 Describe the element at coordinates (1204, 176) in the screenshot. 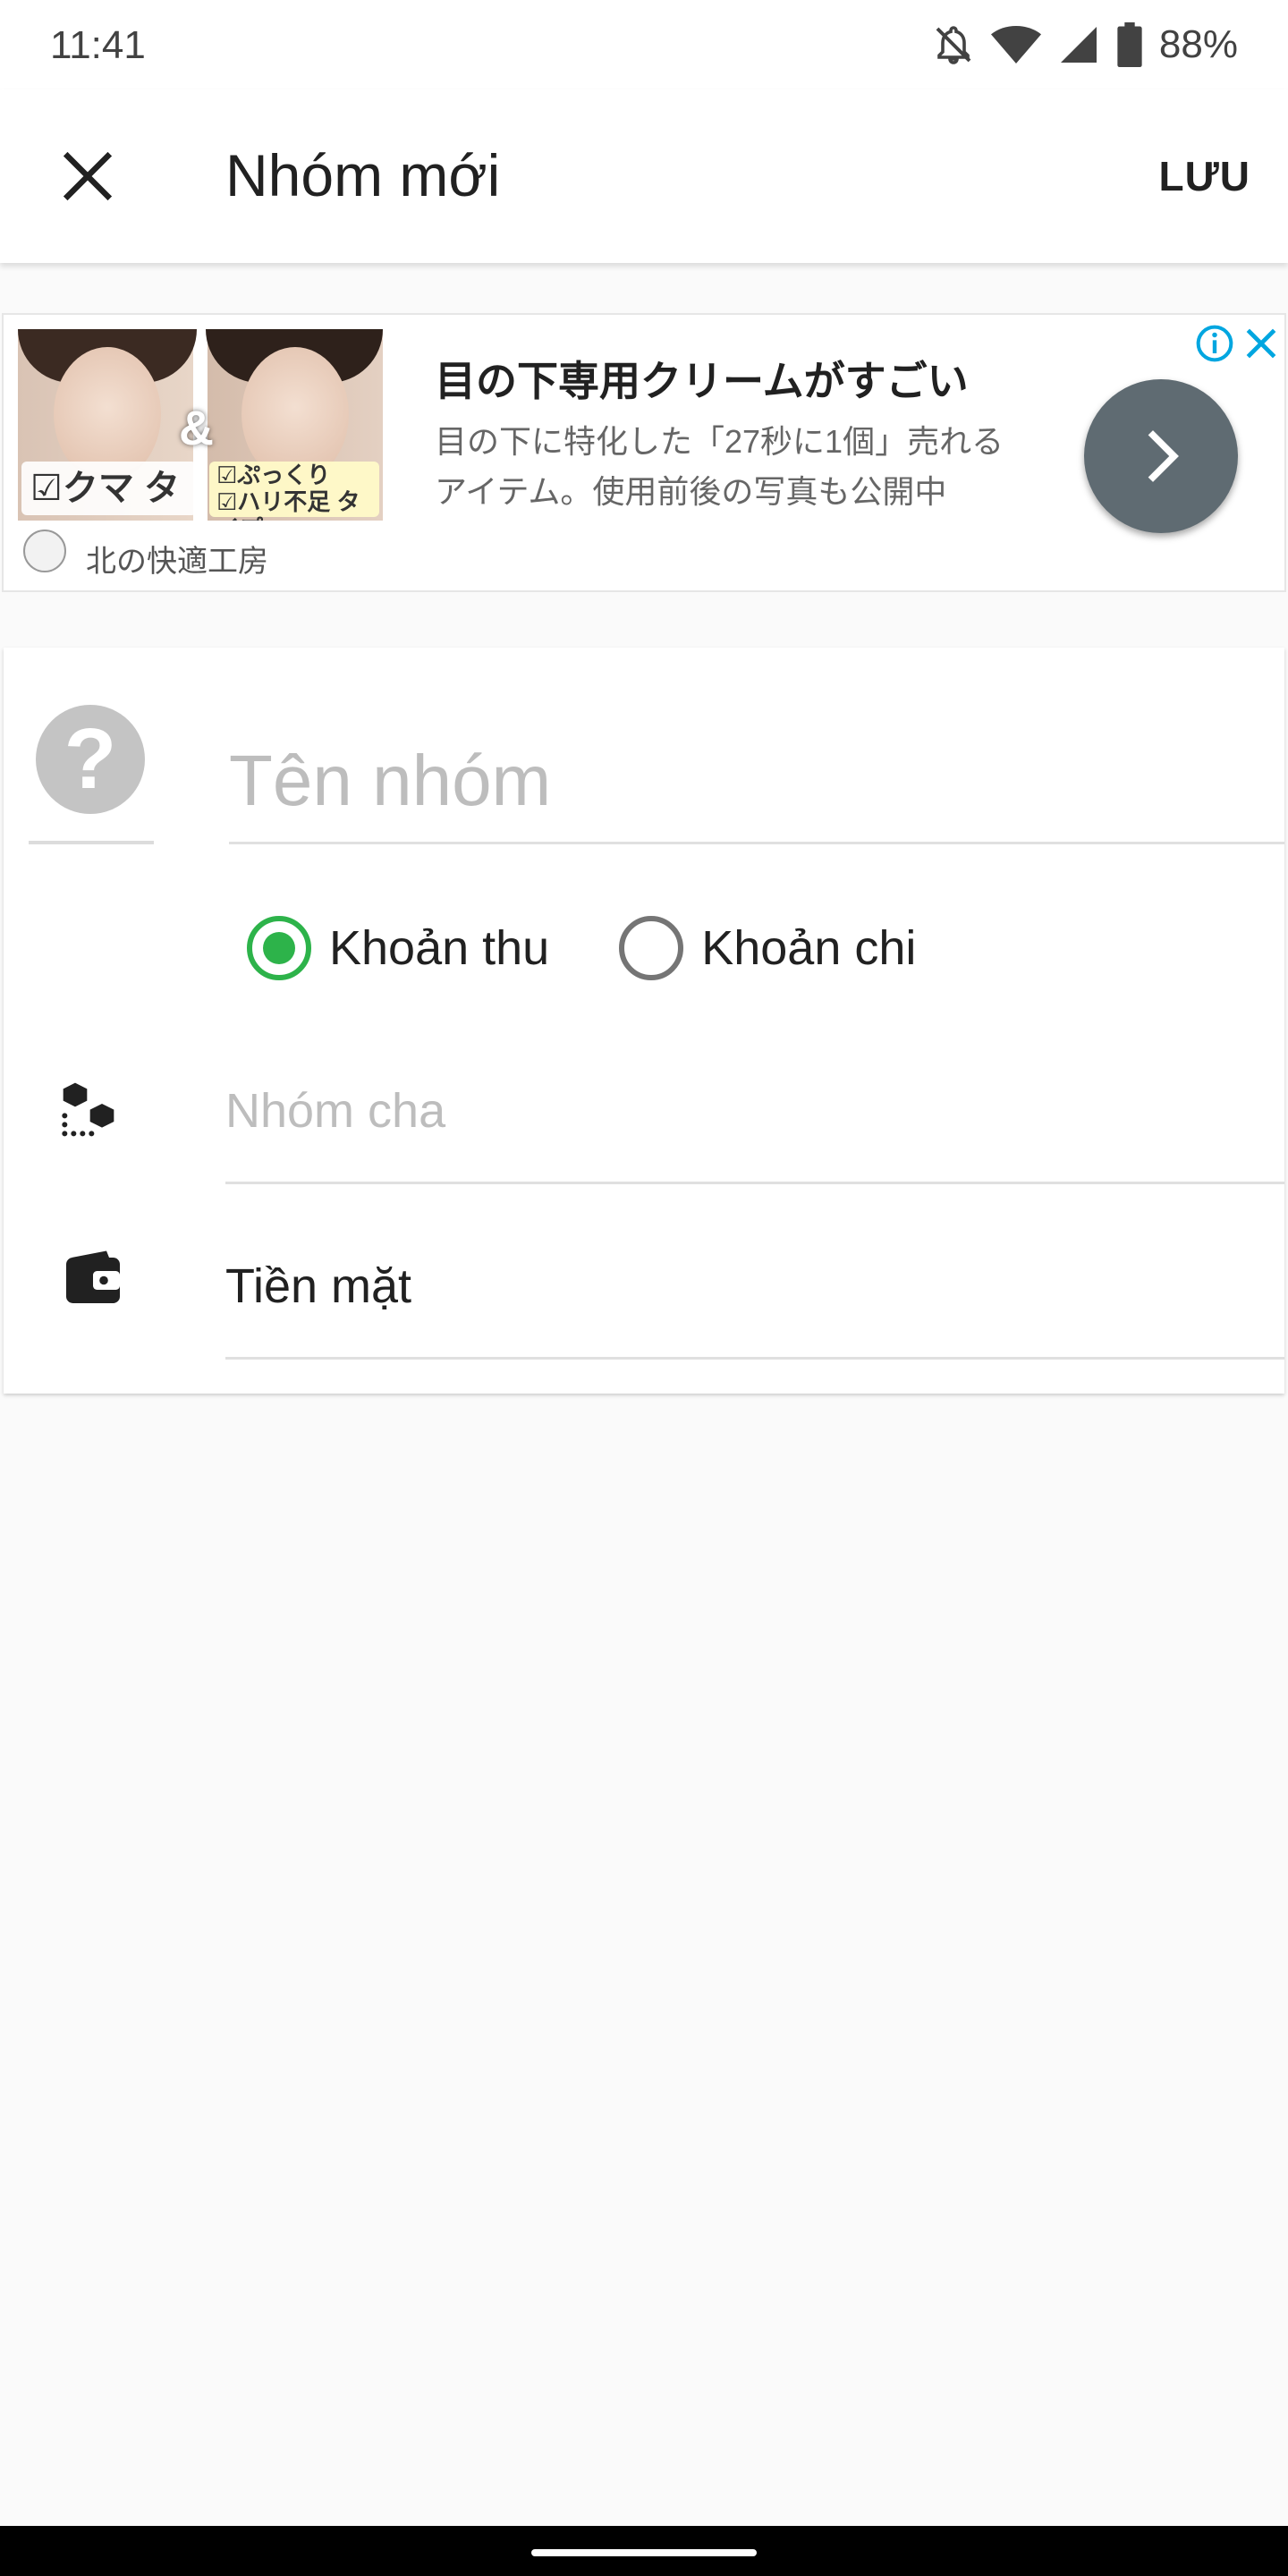

I see `save-button: LƯU` at that location.